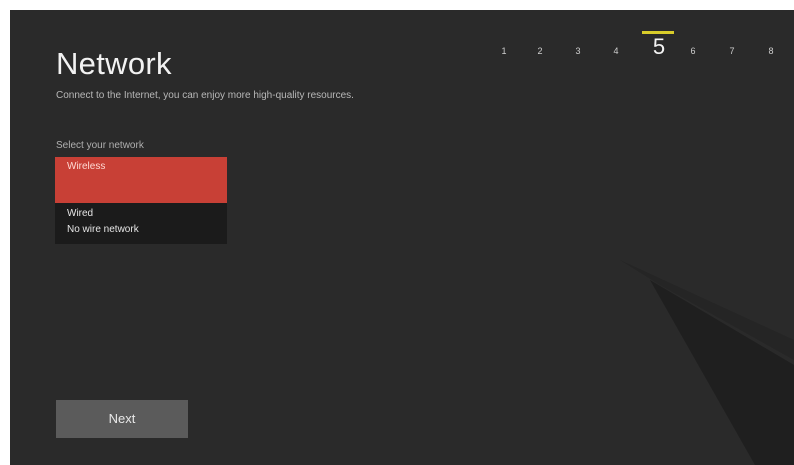 This screenshot has width=794, height=465. I want to click on step-7: 7, so click(732, 51).